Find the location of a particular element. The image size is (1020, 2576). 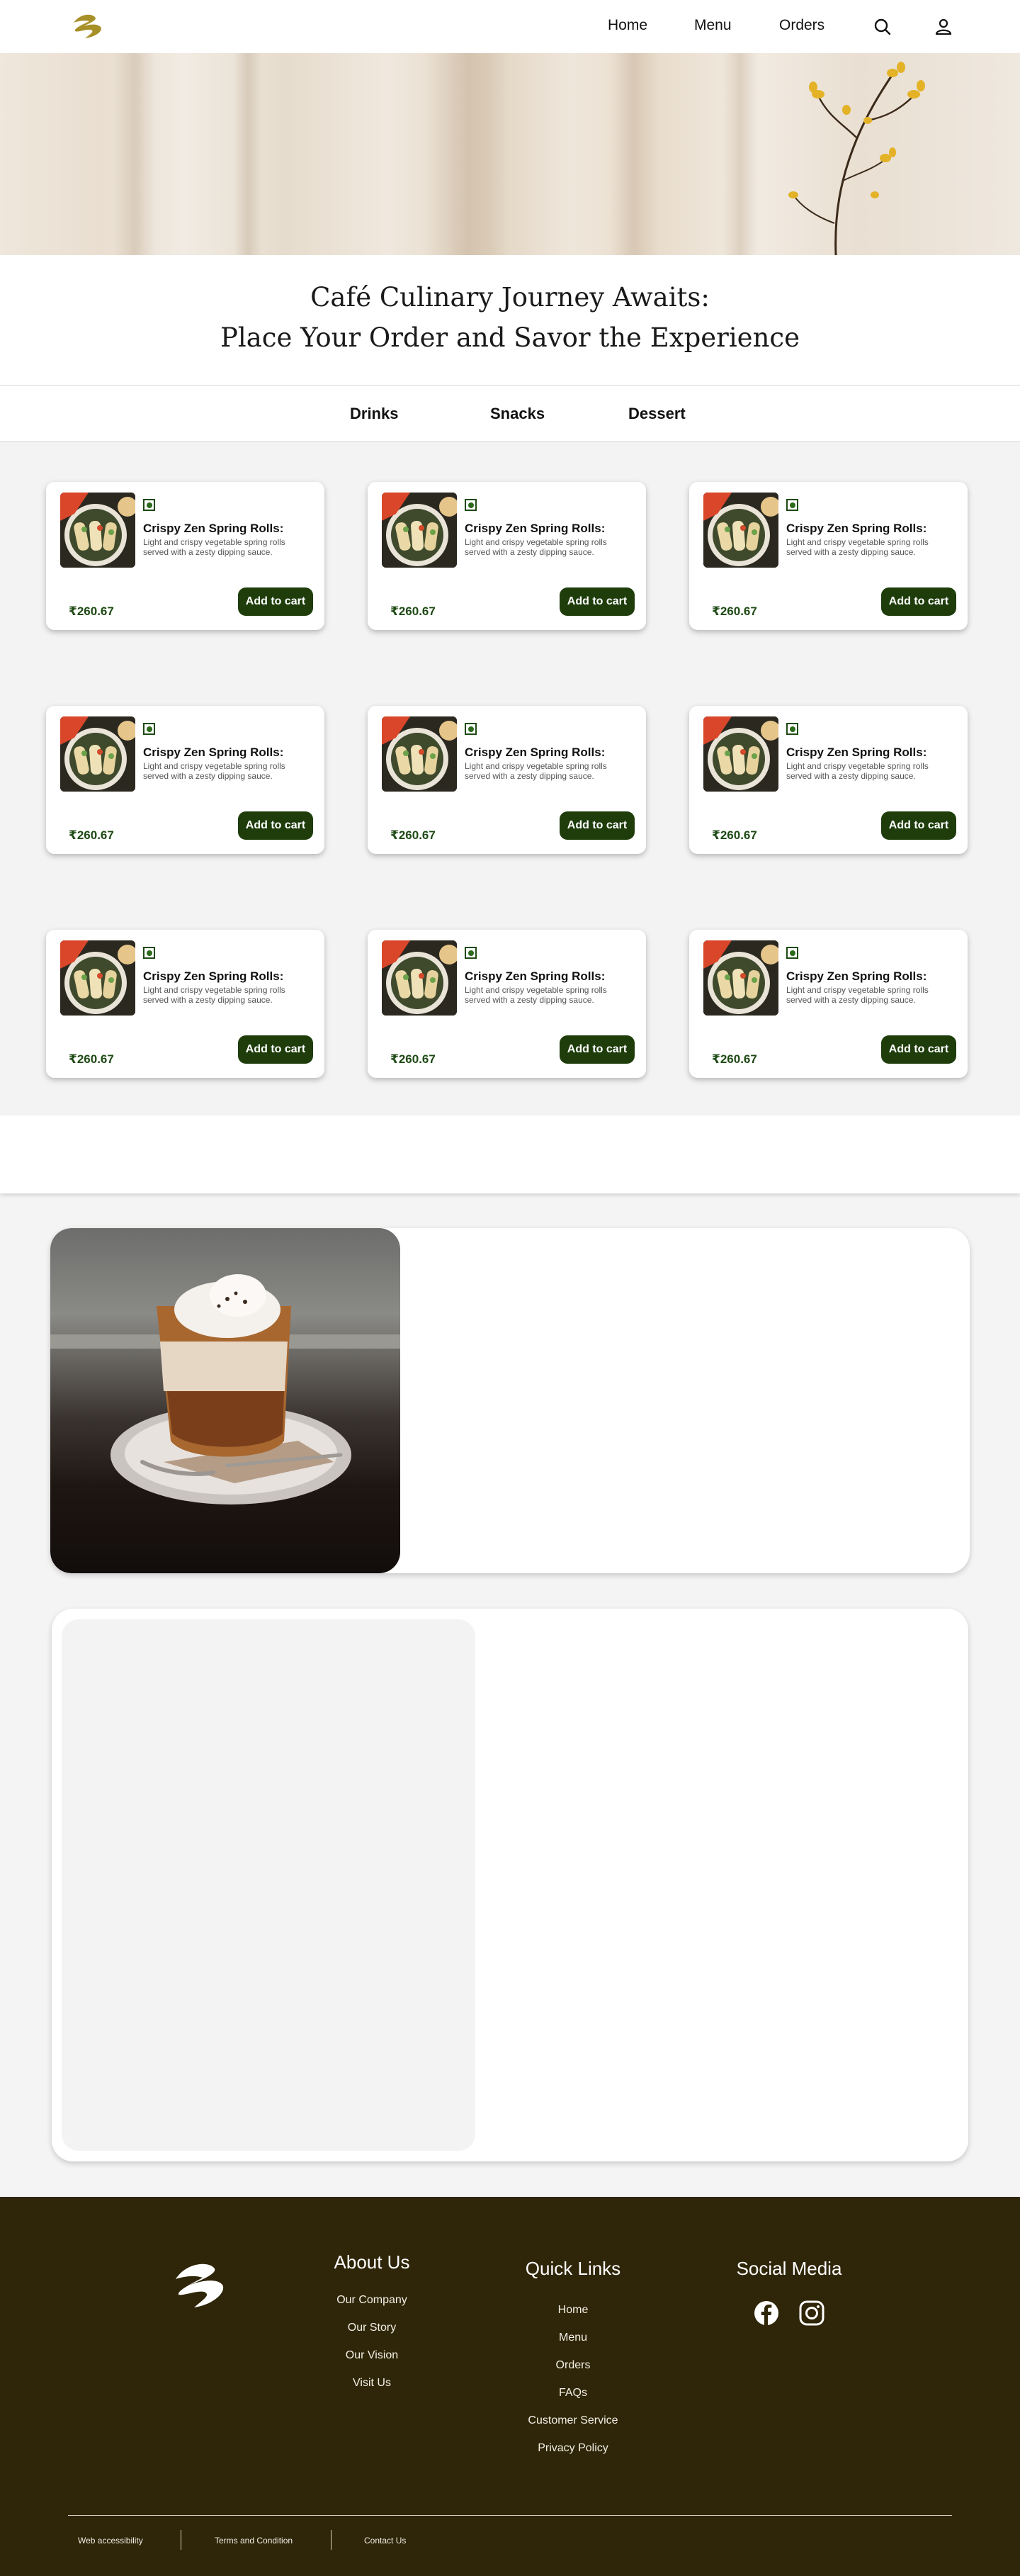

nav-home: Home is located at coordinates (628, 25).